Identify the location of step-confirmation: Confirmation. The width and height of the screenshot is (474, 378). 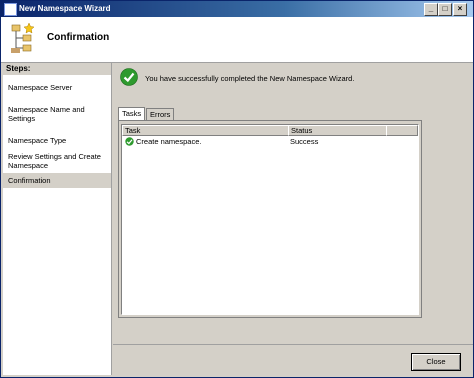
(57, 180).